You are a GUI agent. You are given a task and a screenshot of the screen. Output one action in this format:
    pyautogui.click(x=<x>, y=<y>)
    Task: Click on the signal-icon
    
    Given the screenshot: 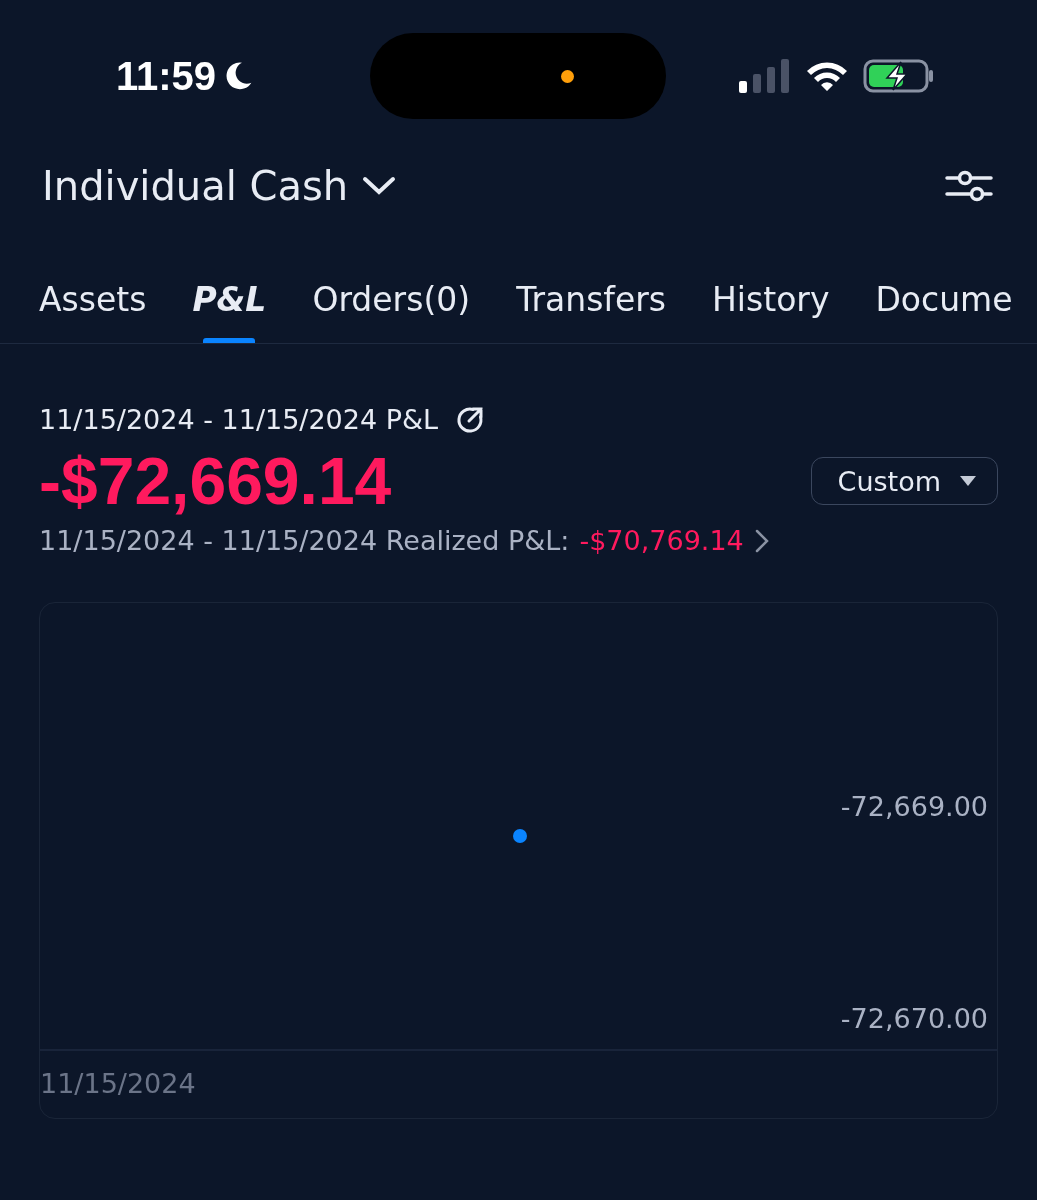 What is the action you would take?
    pyautogui.click(x=764, y=76)
    